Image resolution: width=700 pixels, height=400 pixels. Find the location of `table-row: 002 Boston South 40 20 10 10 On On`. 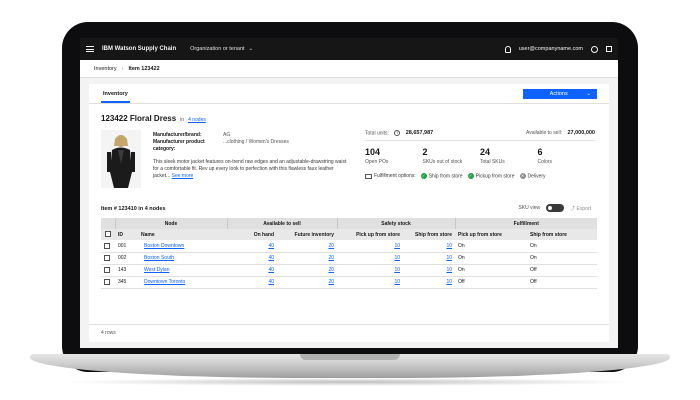

table-row: 002 Boston South 40 20 10 10 On On is located at coordinates (349, 258).